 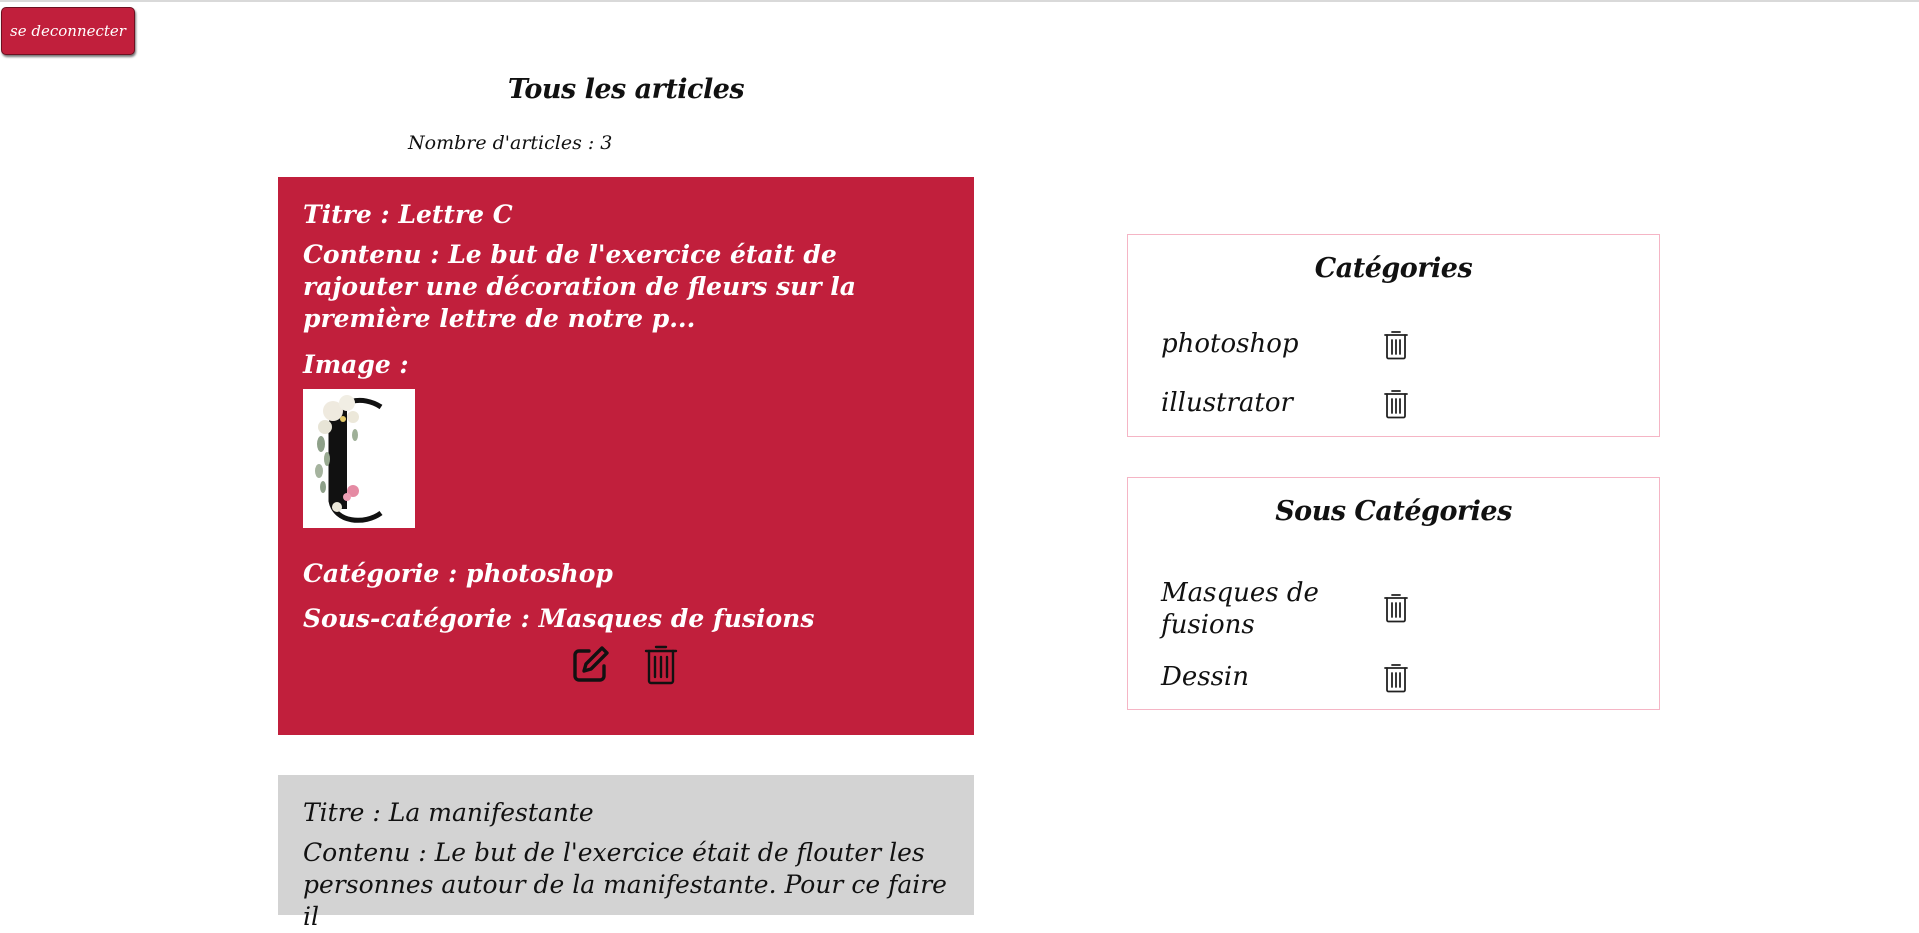 I want to click on article-image, so click(x=359, y=458).